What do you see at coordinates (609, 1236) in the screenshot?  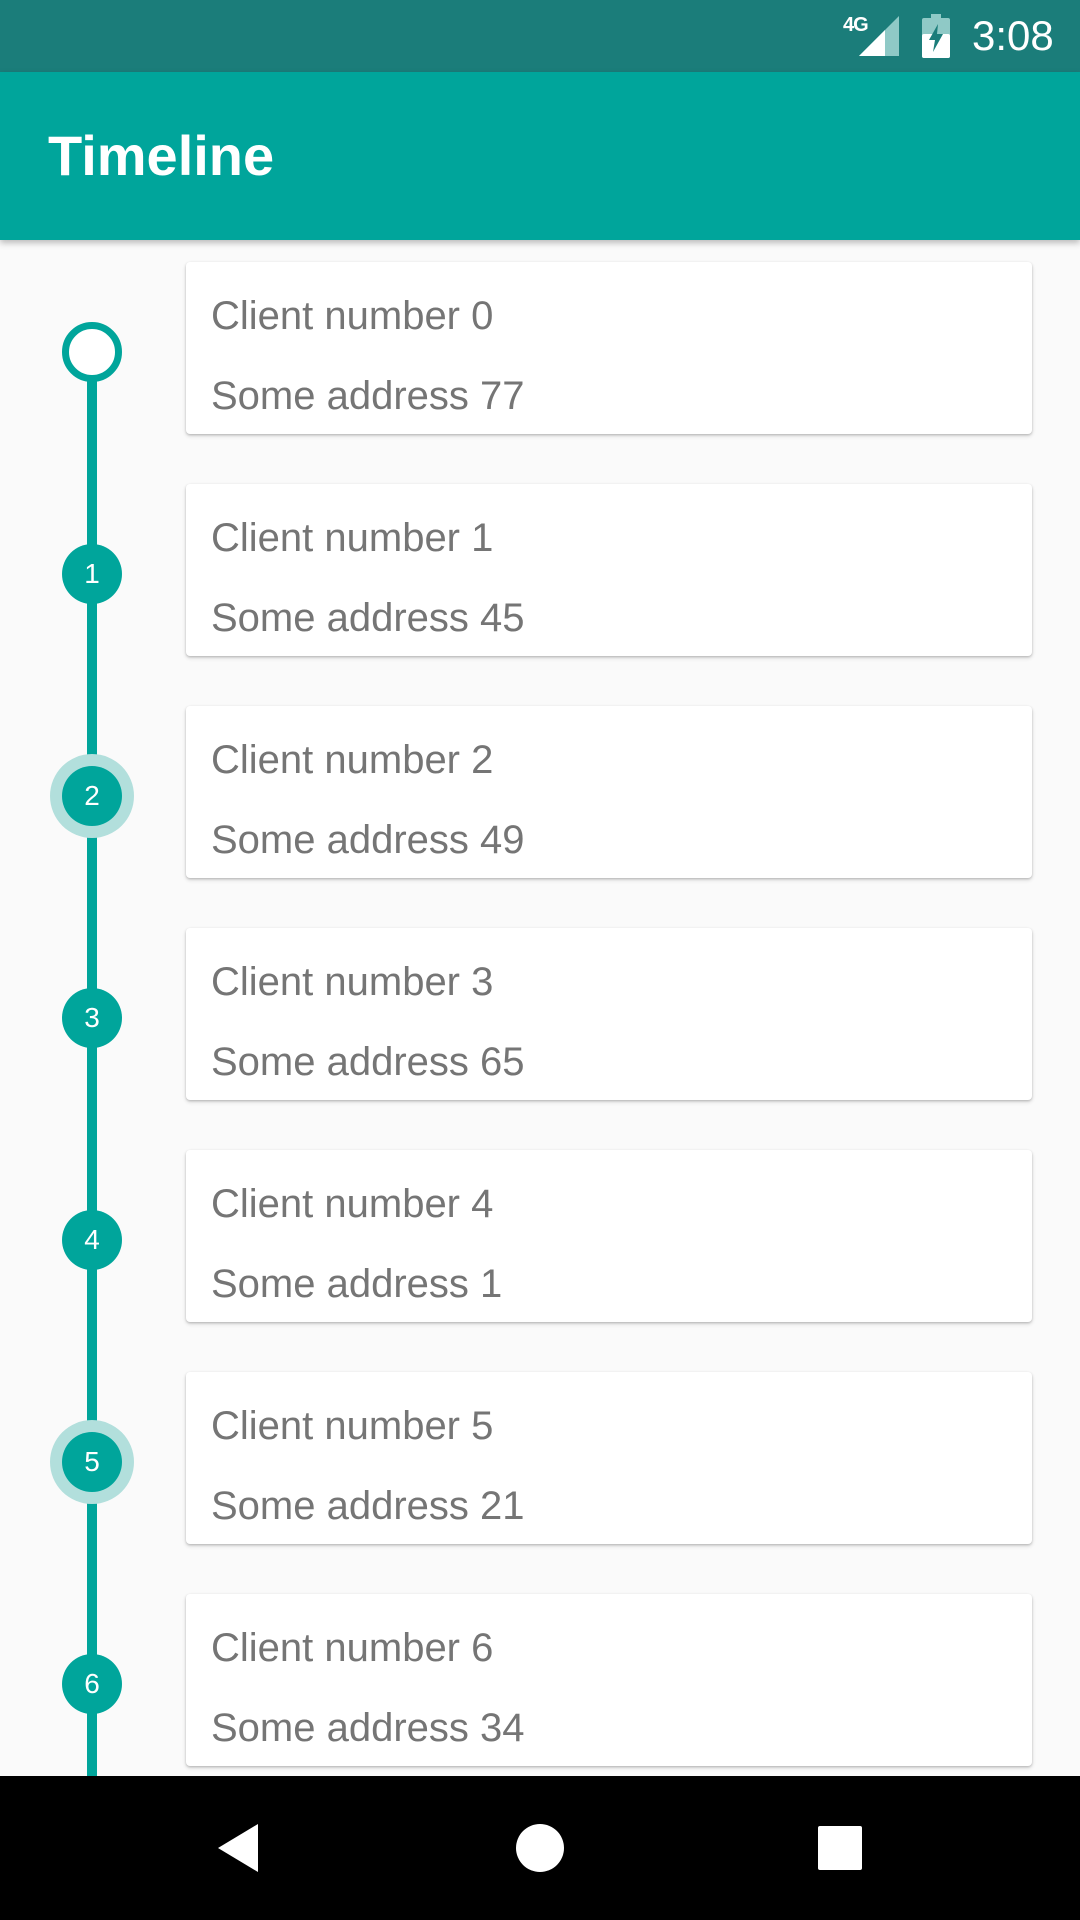 I see `client-card: Client number 4 Some address 1` at bounding box center [609, 1236].